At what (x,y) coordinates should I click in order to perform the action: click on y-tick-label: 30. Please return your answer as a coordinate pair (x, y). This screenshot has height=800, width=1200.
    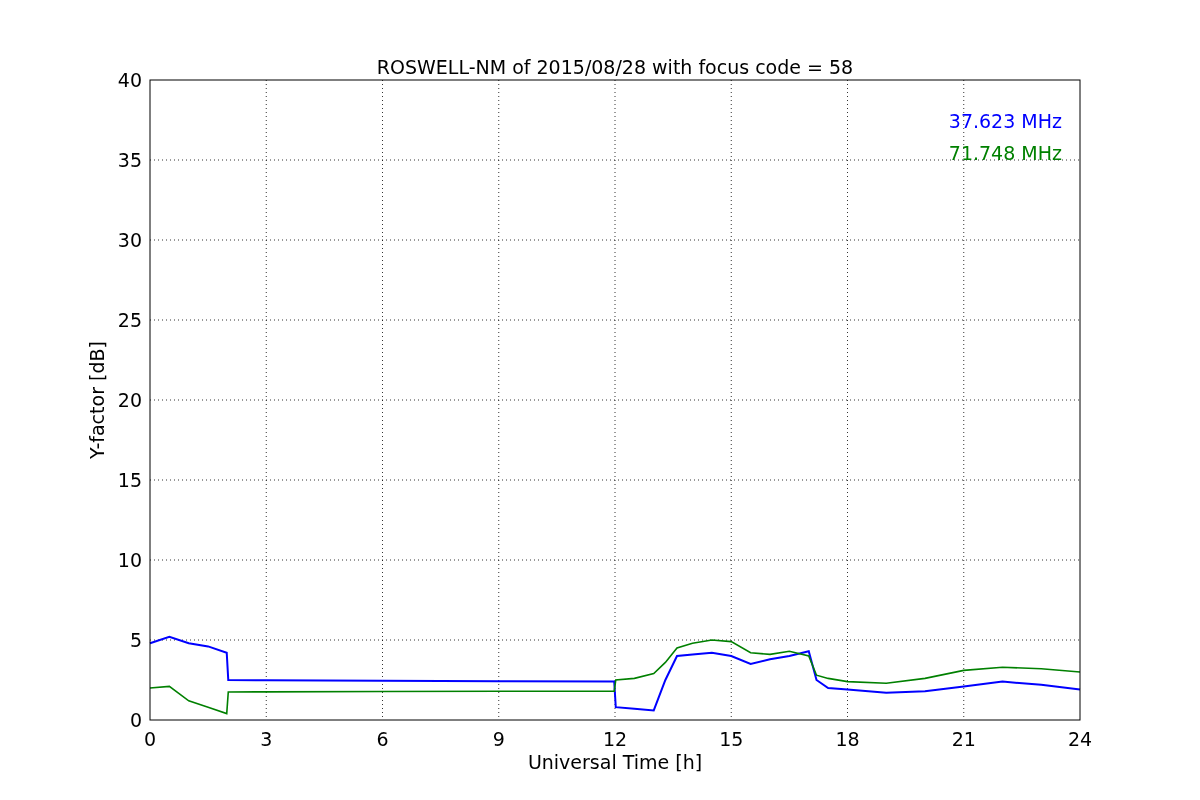
    Looking at the image, I should click on (129, 240).